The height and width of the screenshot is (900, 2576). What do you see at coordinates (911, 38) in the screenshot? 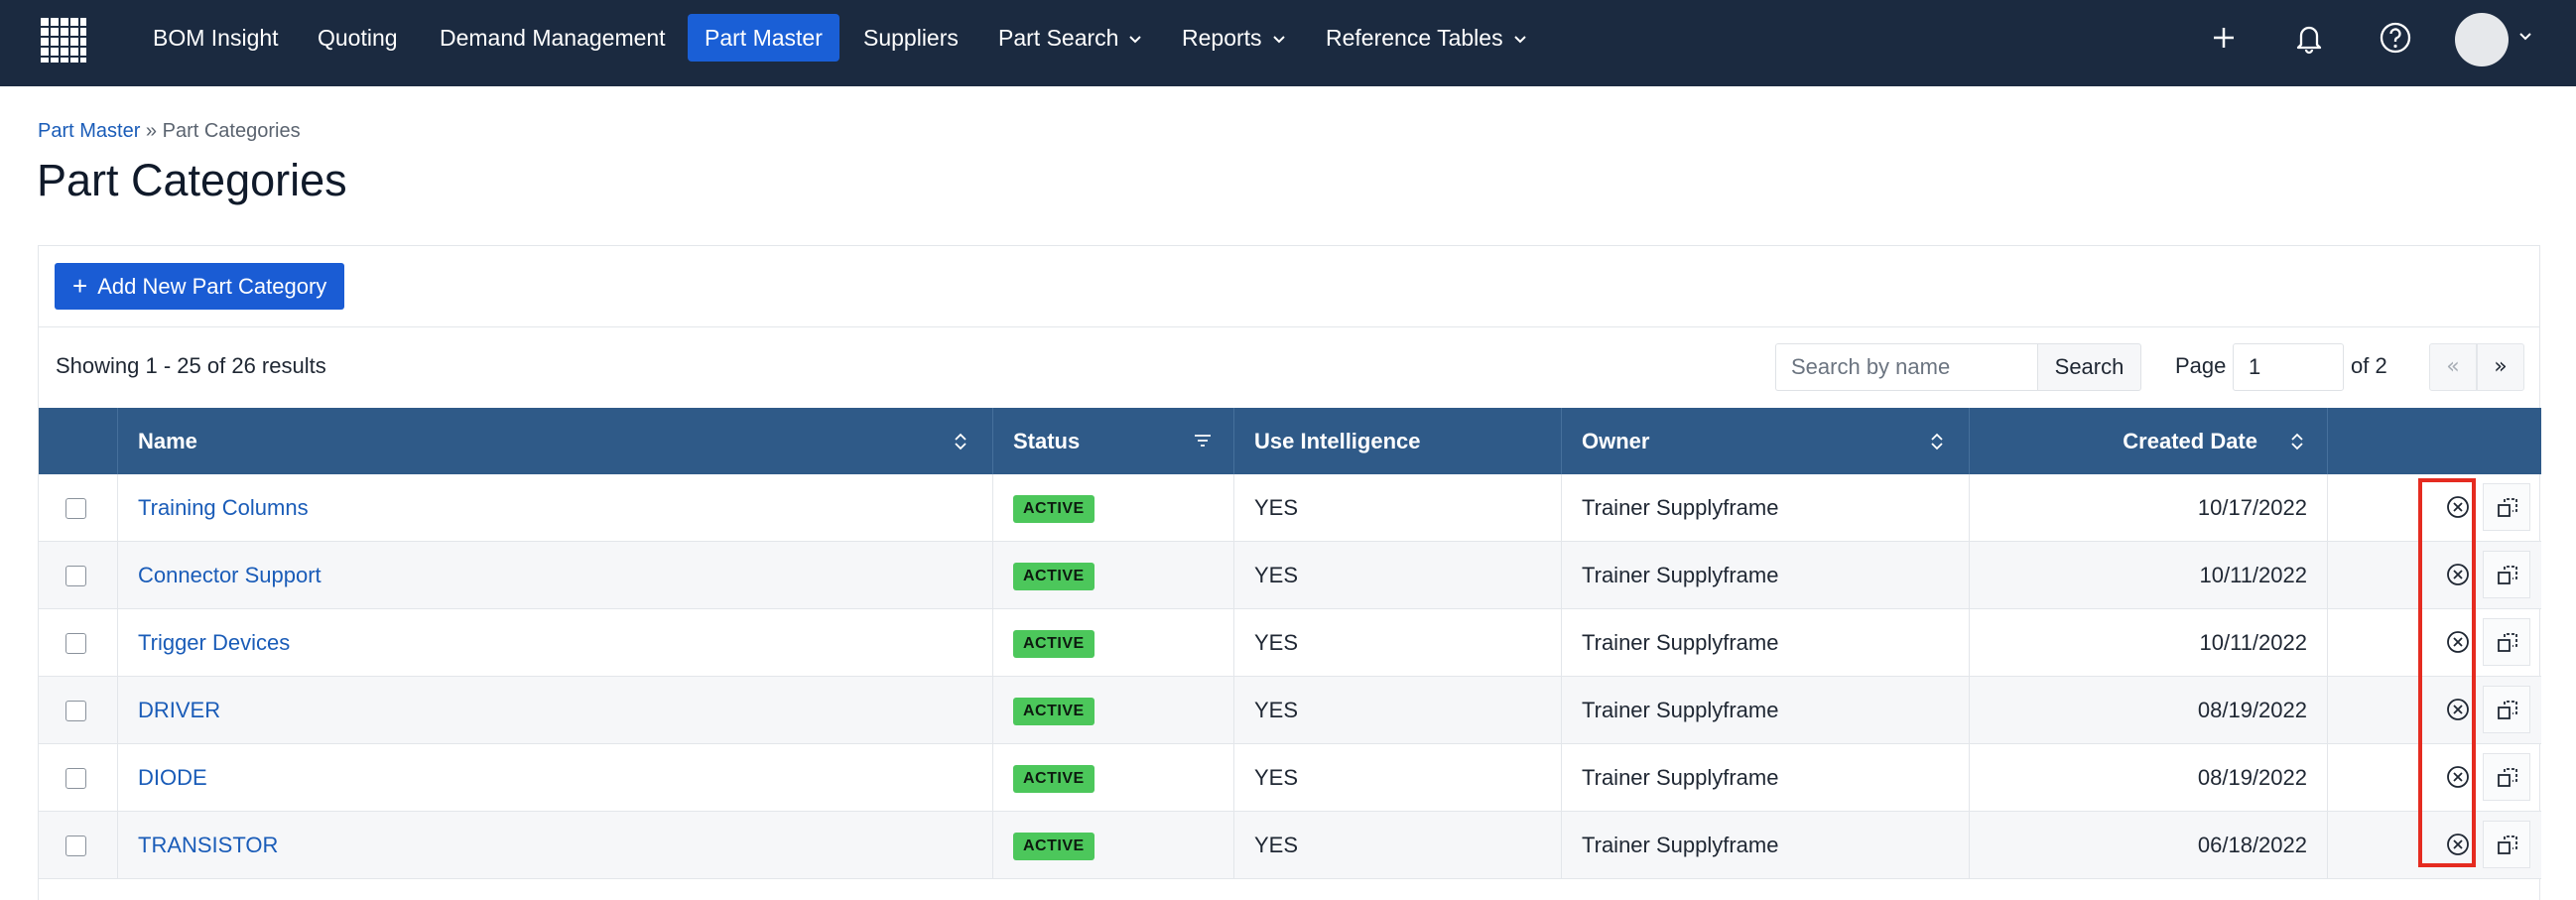
I see `nav-suppliers: Suppliers` at bounding box center [911, 38].